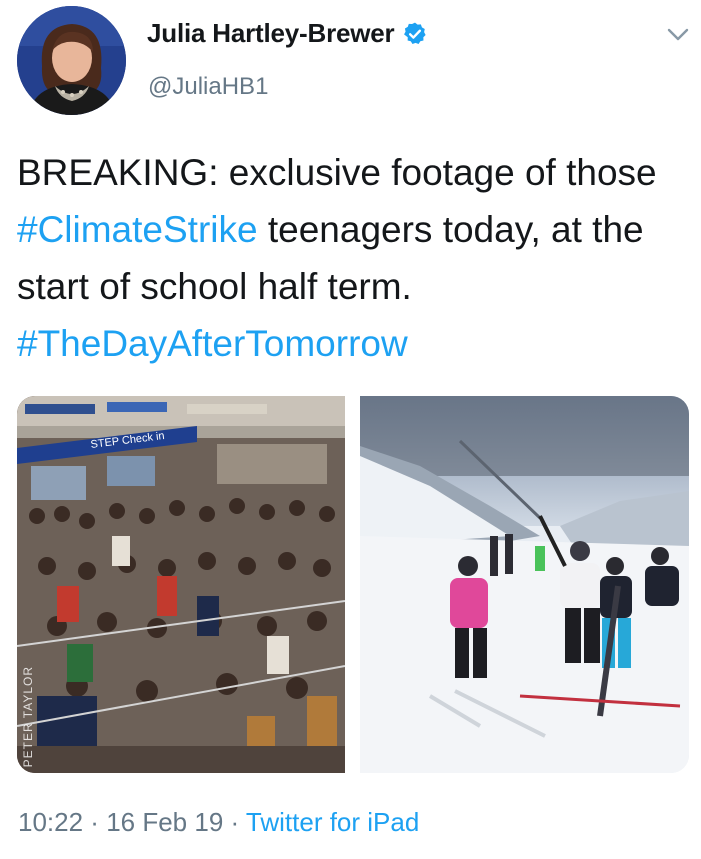  I want to click on hashtag-link: #TheDayAfterTomorrow, so click(212, 343).